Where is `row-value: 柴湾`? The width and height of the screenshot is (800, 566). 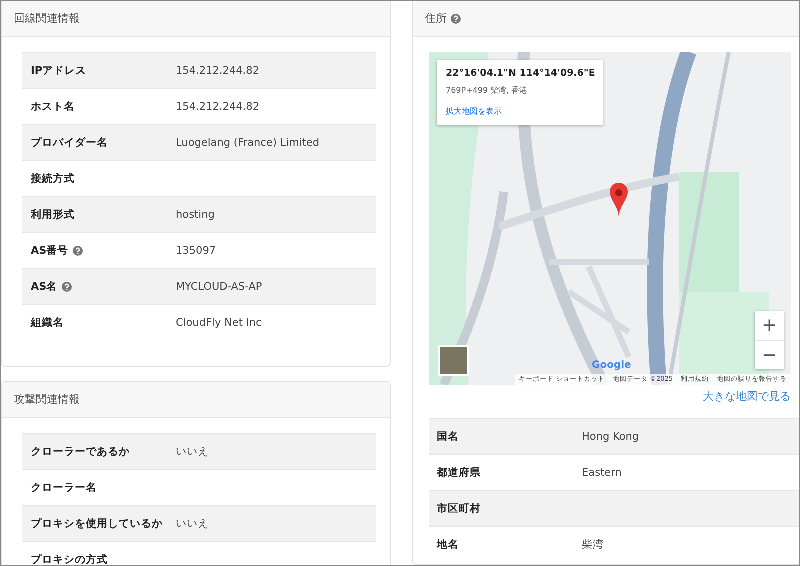
row-value: 柴湾 is located at coordinates (593, 545).